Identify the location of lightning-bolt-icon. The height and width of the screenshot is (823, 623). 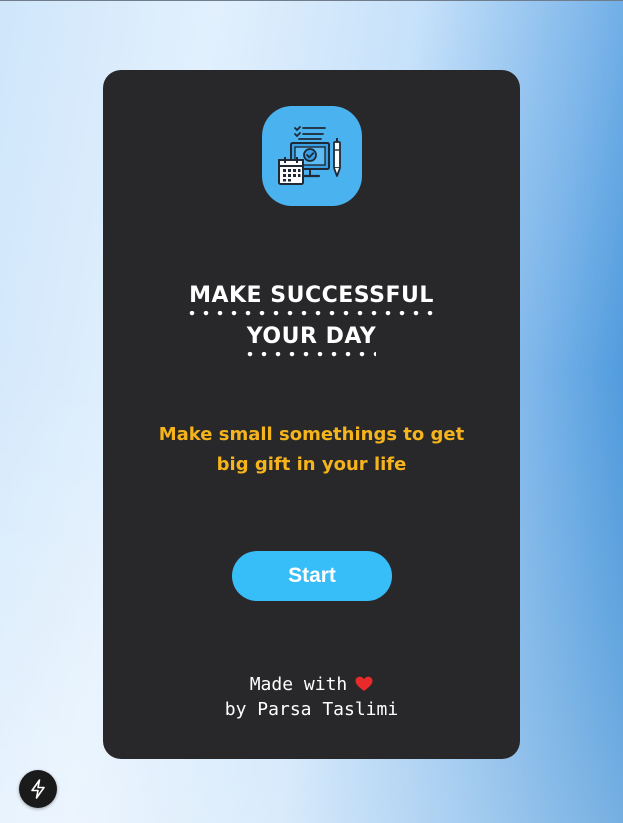
(38, 789).